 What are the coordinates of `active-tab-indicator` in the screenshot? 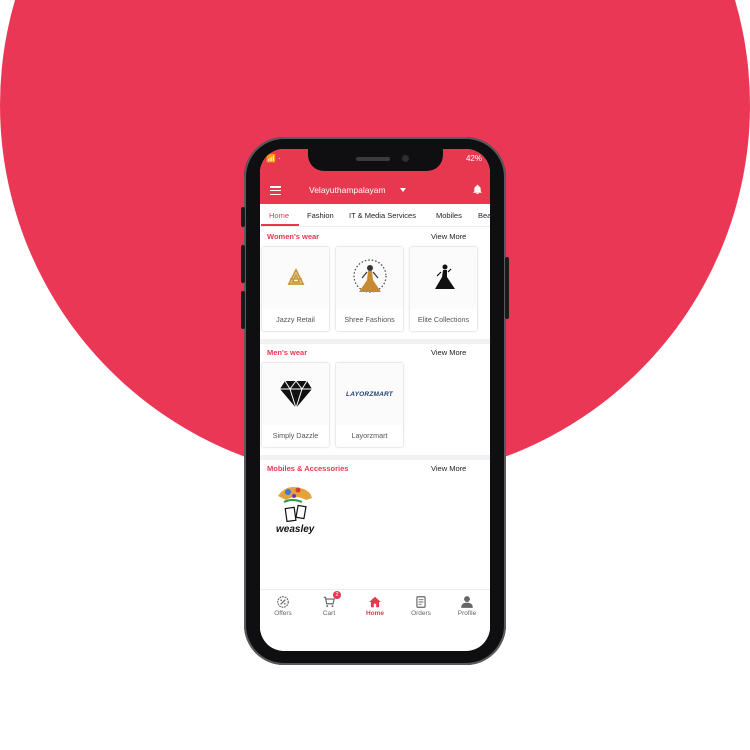 It's located at (280, 225).